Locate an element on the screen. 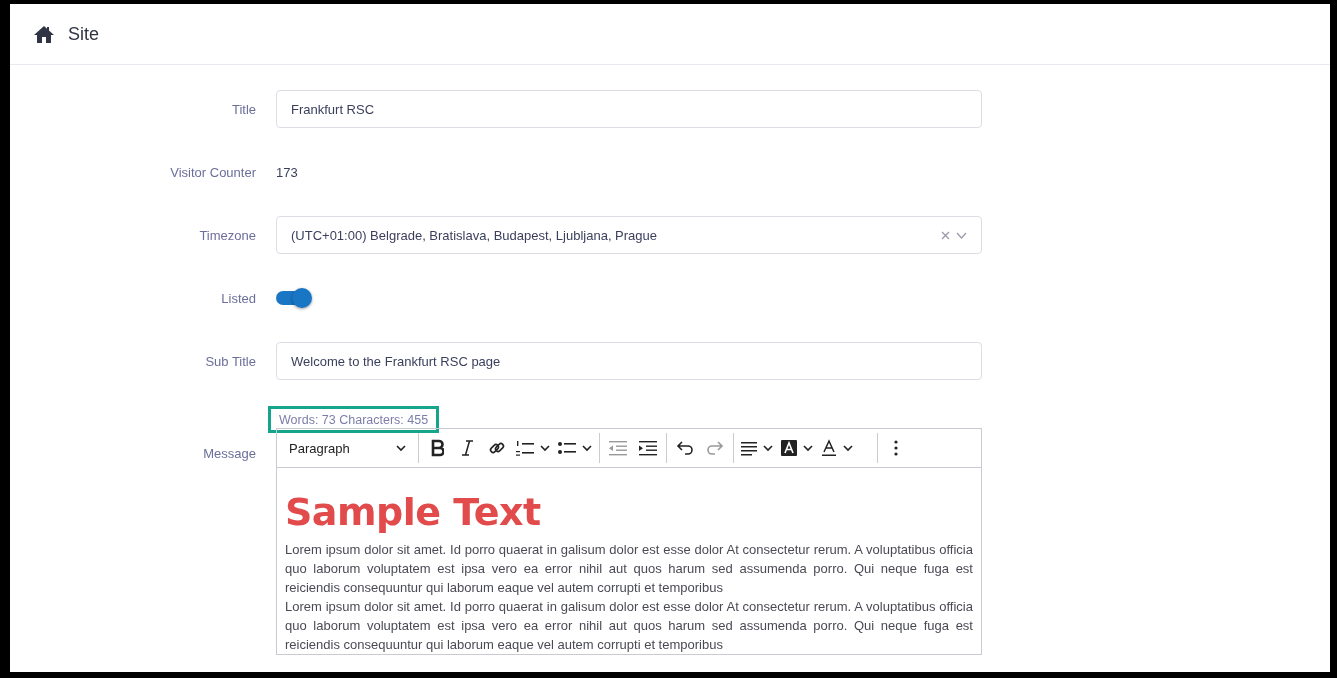 The height and width of the screenshot is (678, 1337). more-options-icon is located at coordinates (896, 448).